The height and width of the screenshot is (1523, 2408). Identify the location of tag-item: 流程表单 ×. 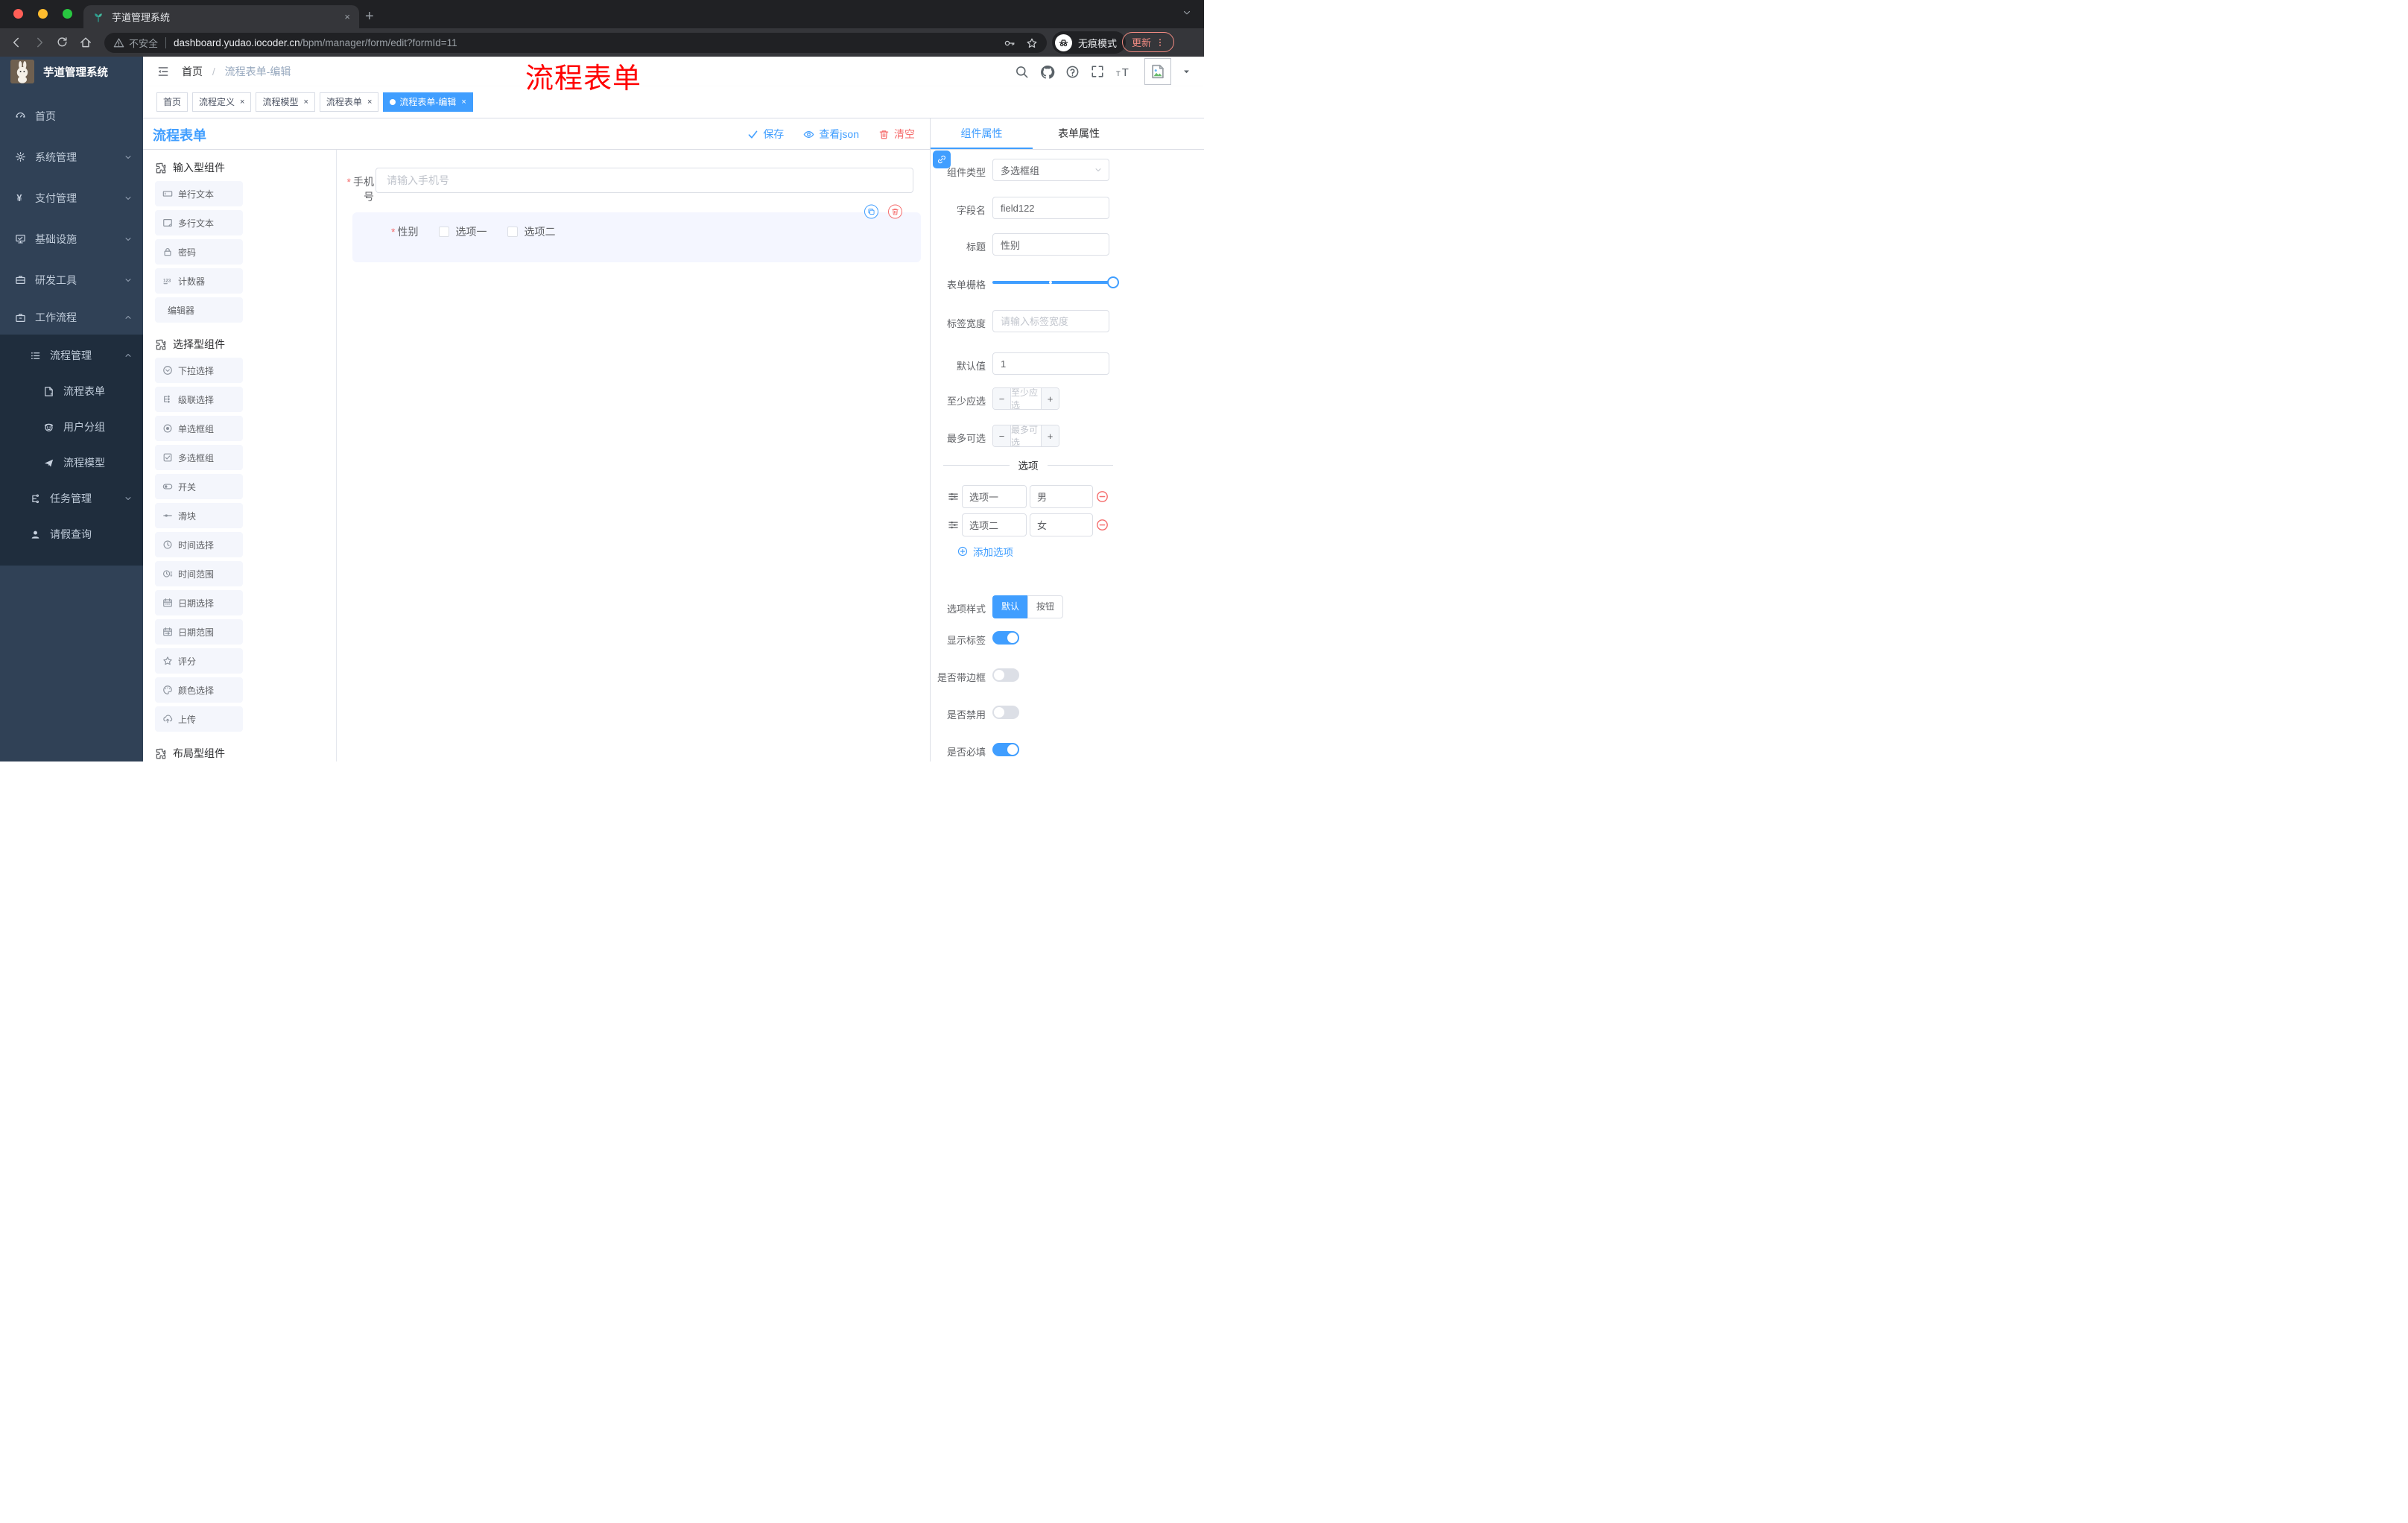
(349, 102).